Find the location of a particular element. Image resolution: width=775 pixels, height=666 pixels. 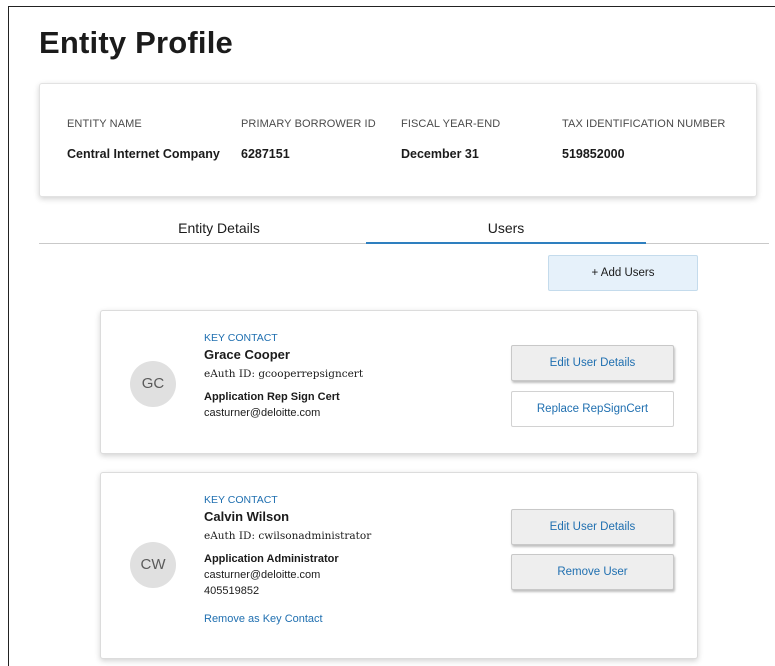

user-name: Calvin Wilson is located at coordinates (247, 516).